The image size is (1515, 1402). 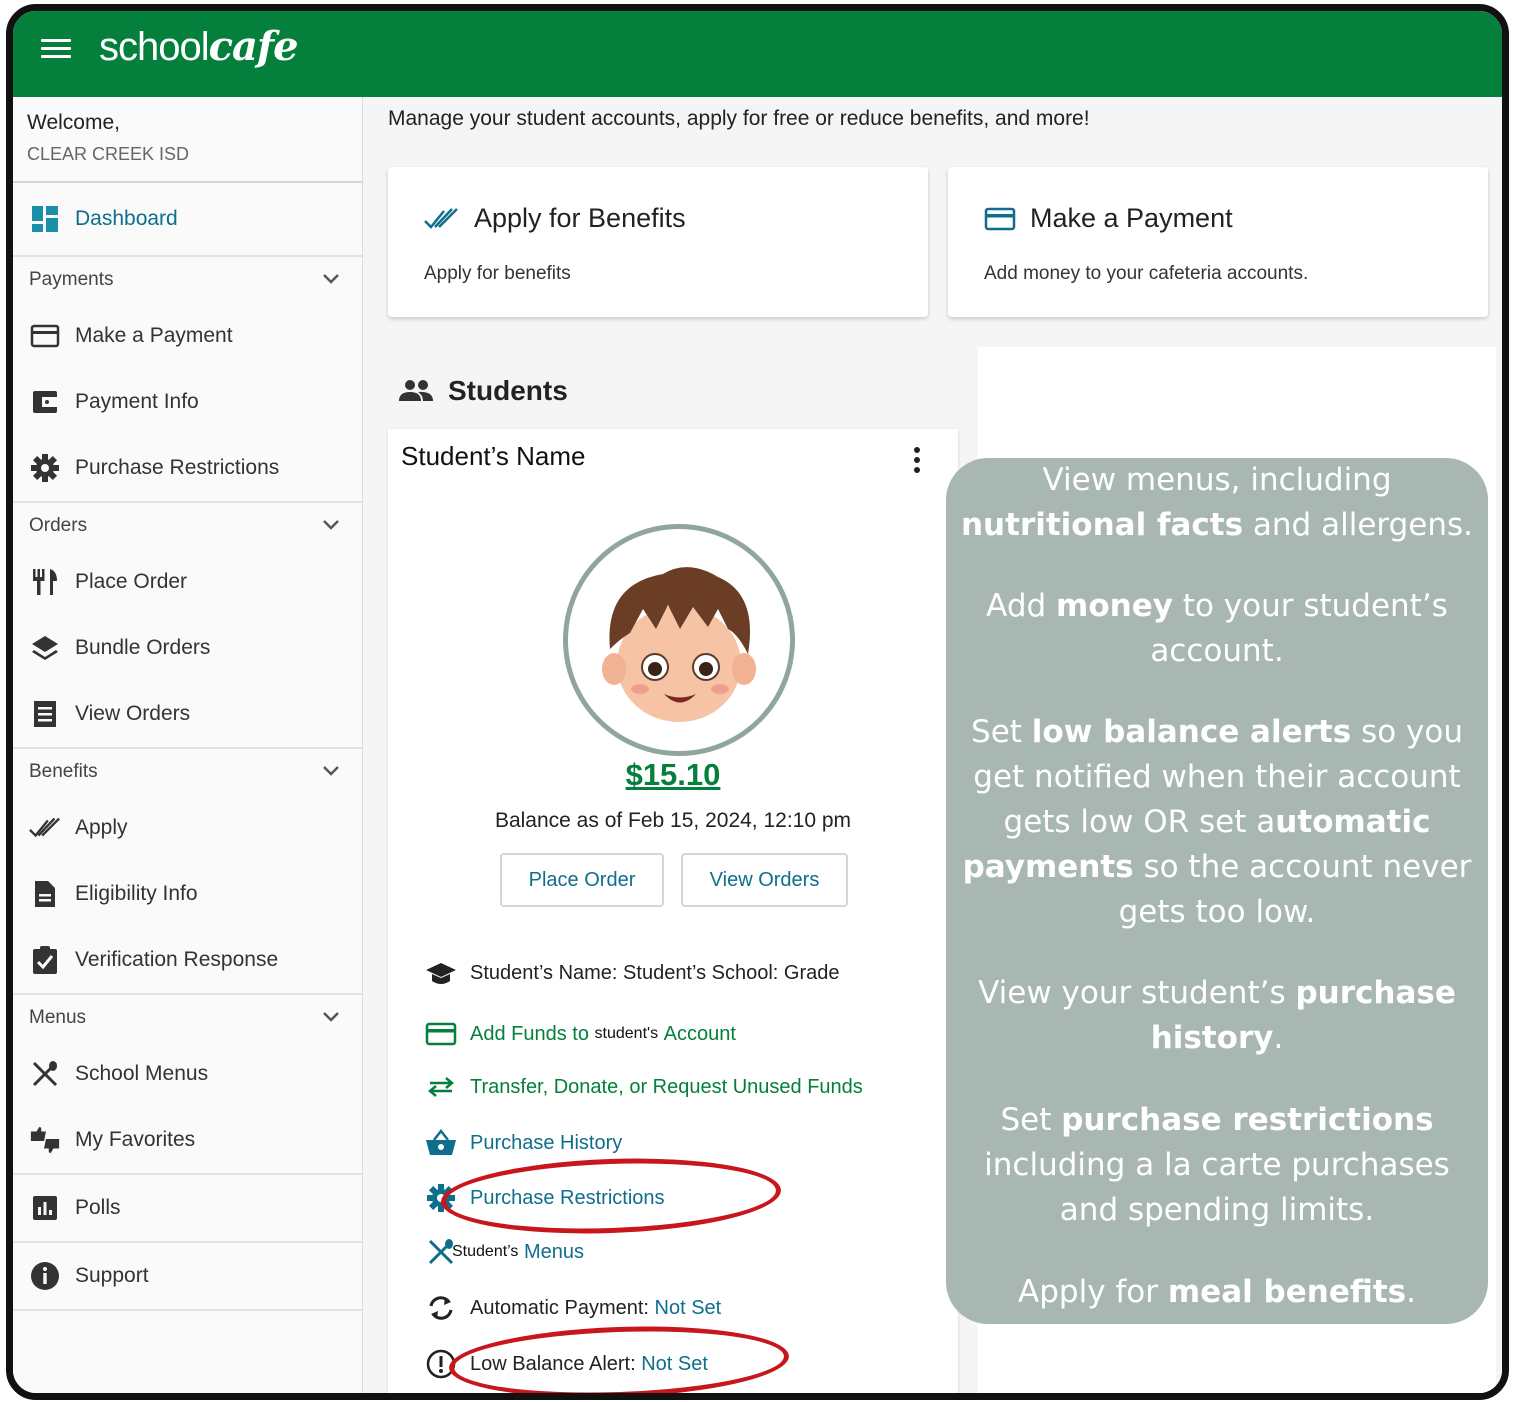 What do you see at coordinates (688, 1307) in the screenshot?
I see `auto-payment-value: Not Set` at bounding box center [688, 1307].